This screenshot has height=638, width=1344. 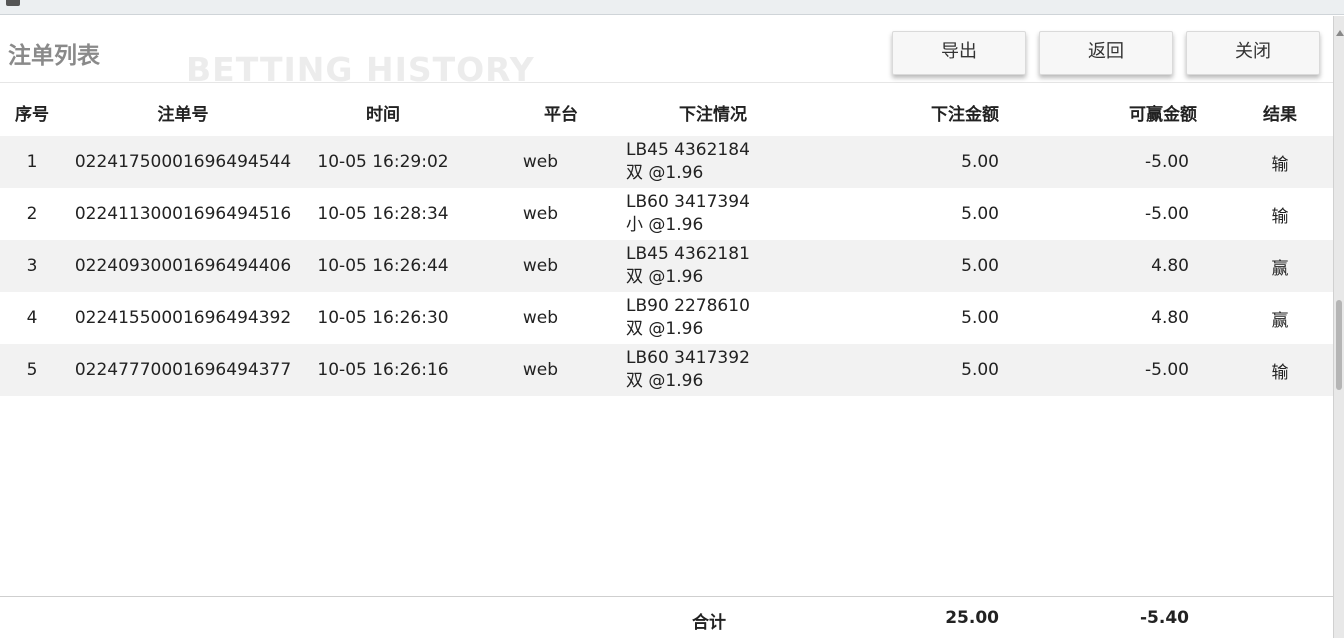 I want to click on window-icon, so click(x=13, y=3).